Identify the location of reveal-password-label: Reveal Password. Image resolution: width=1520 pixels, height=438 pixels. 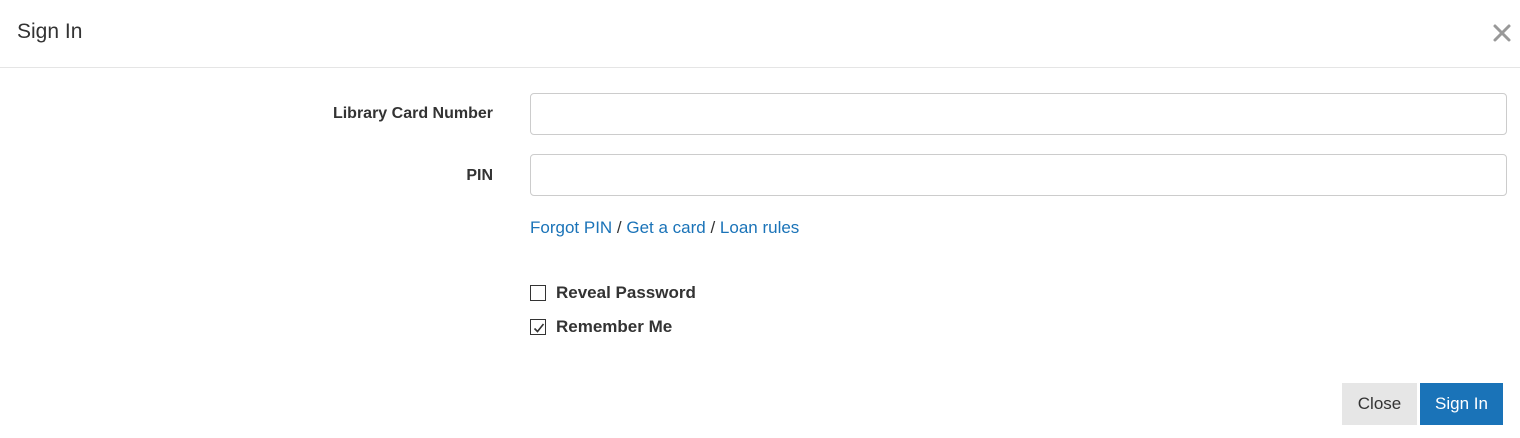
(626, 293).